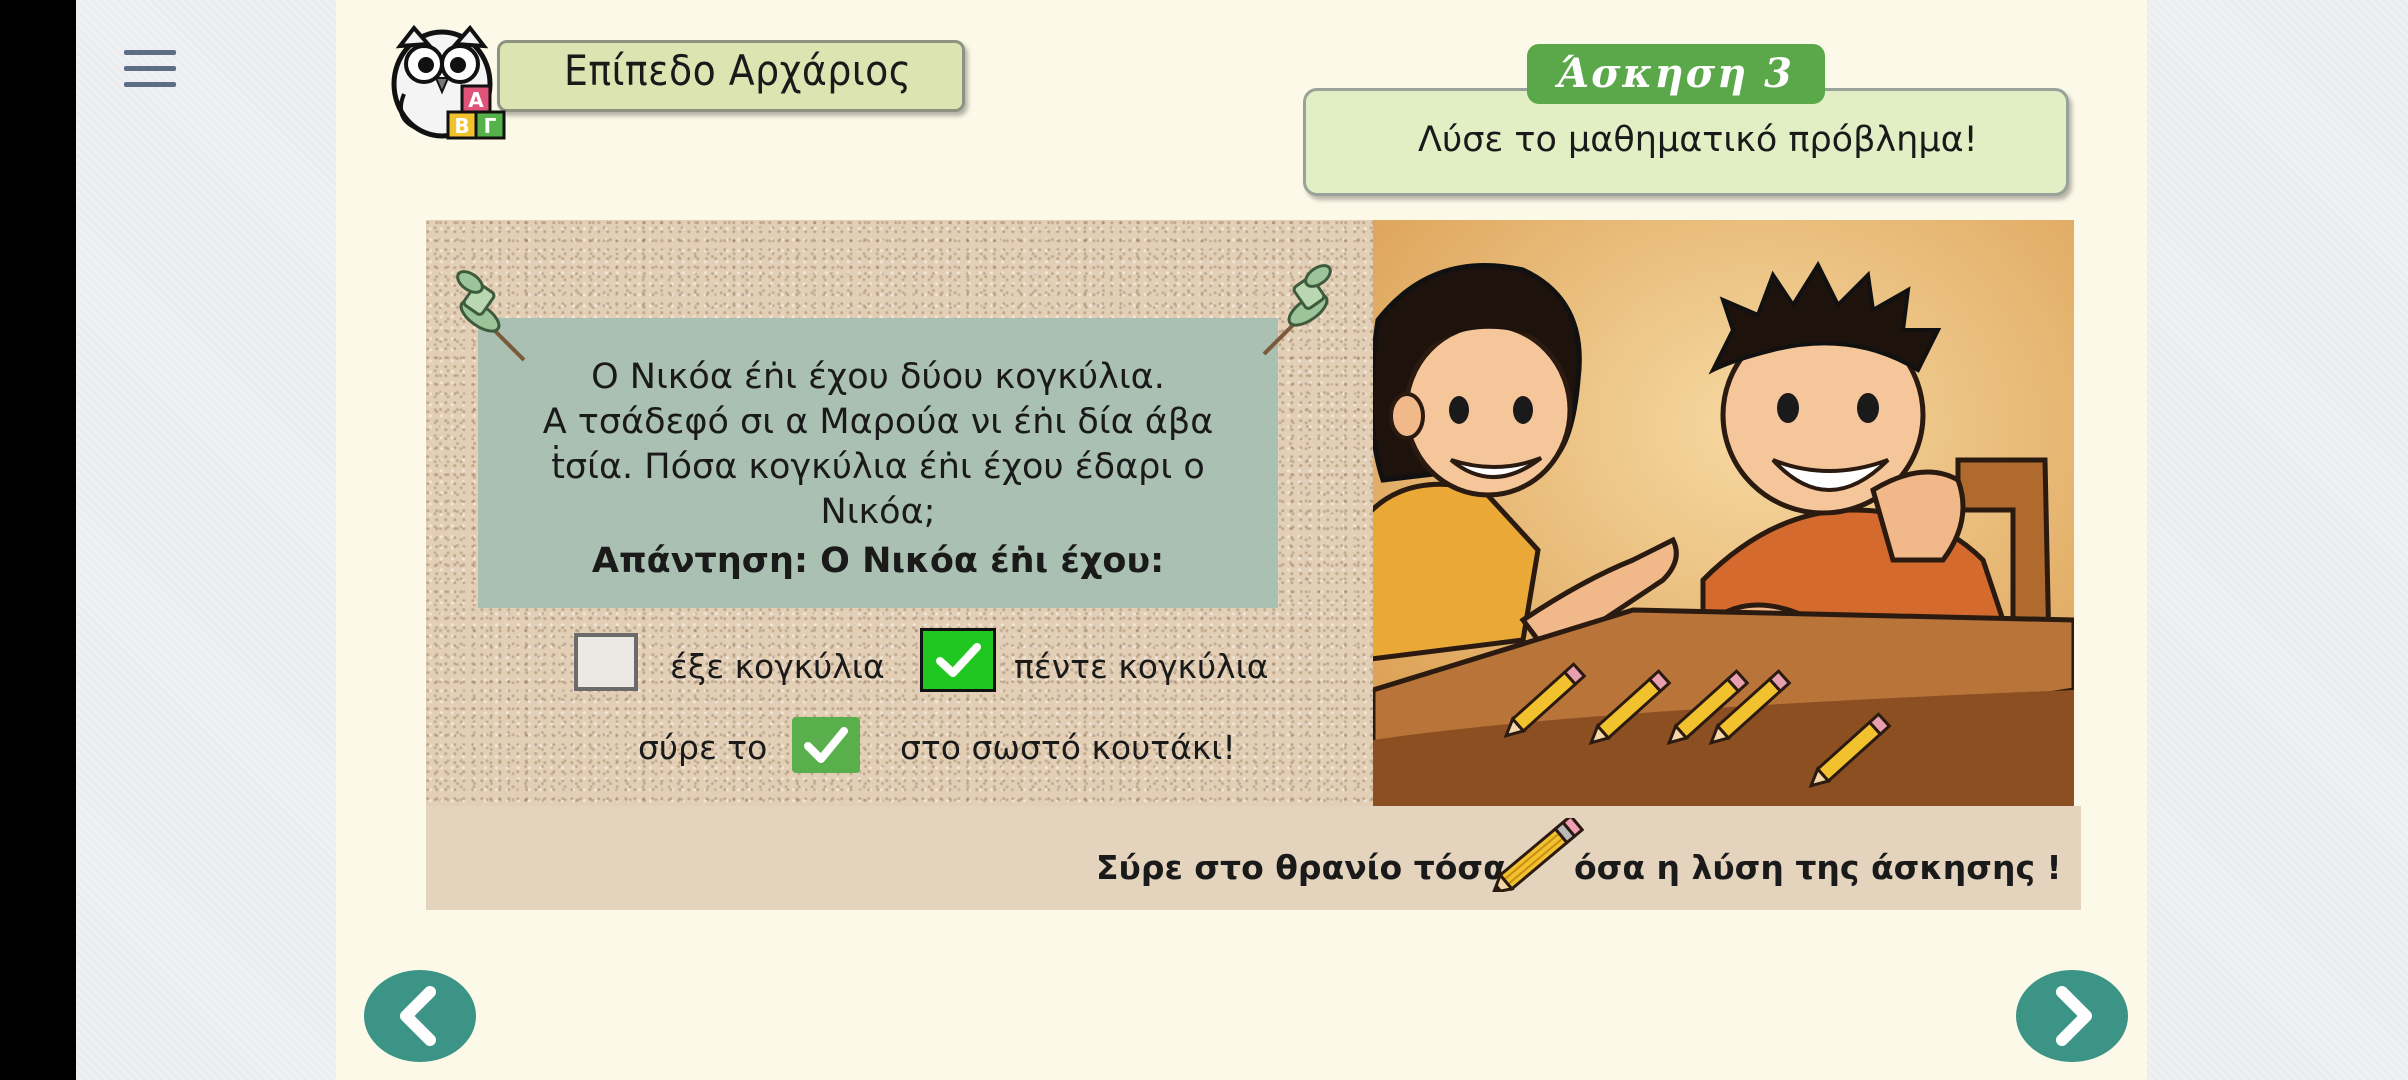  Describe the element at coordinates (461, 126) in the screenshot. I see `svg-text: B` at that location.